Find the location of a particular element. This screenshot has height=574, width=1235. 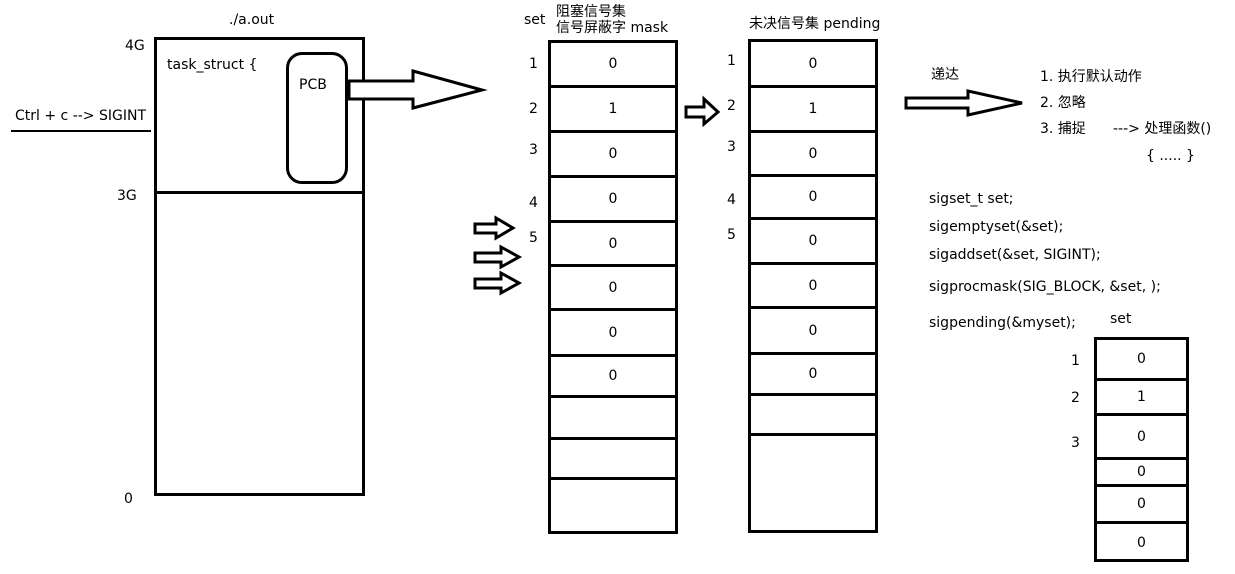

mask-to-pending-arrow is located at coordinates (702, 111).